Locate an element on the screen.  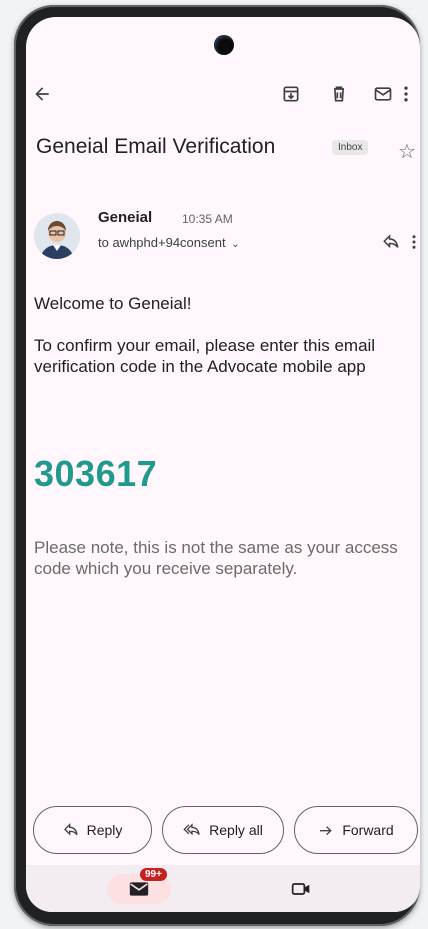
reply-all-button: Reply all is located at coordinates (223, 830).